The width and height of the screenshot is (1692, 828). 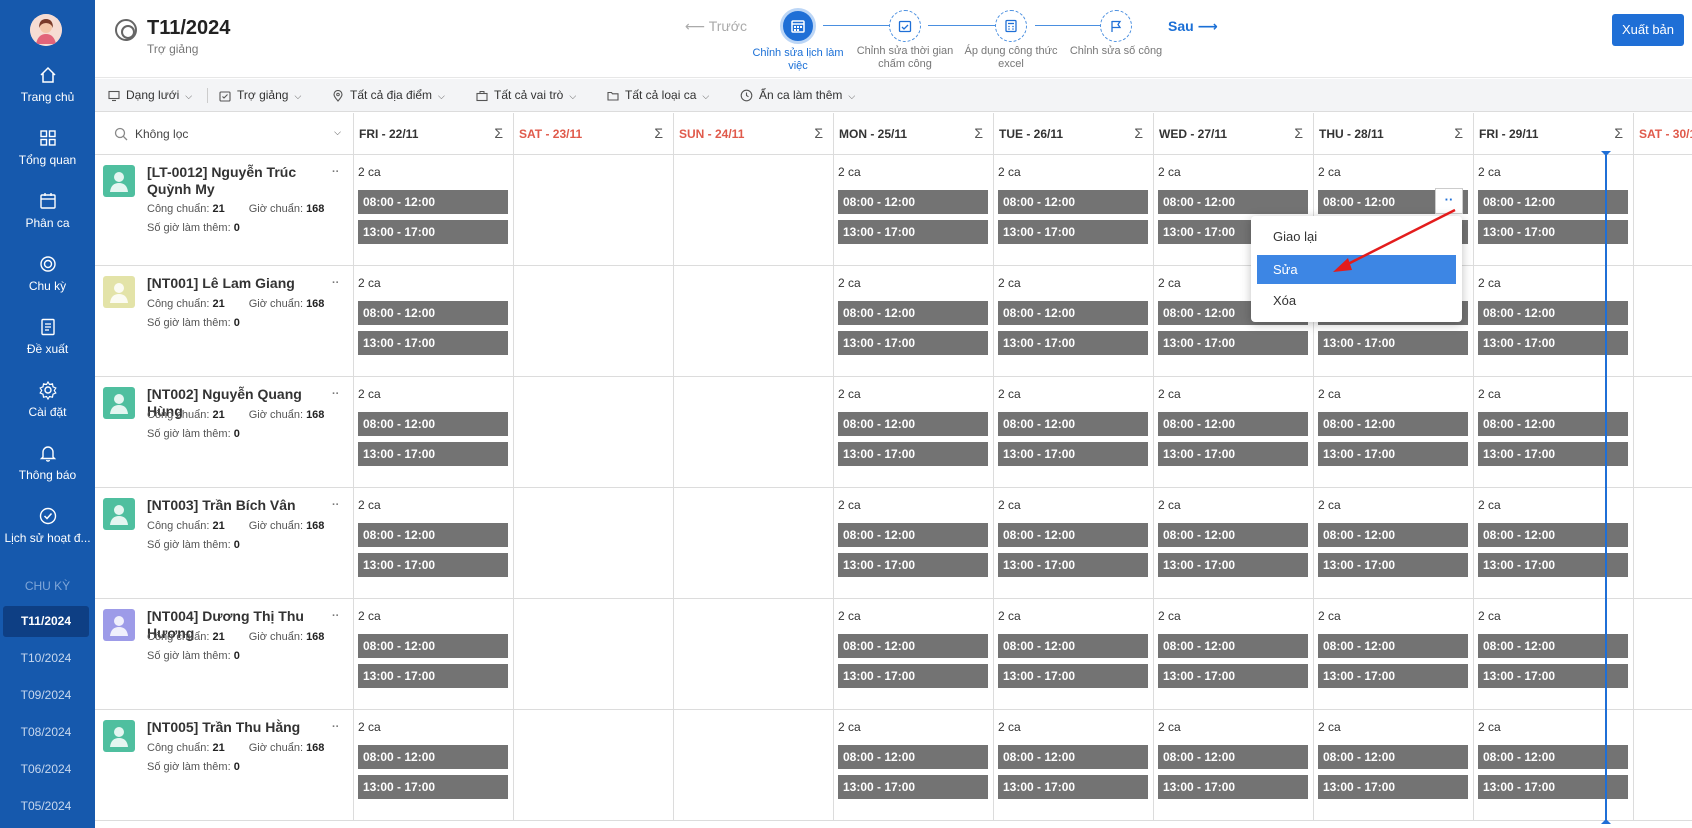 What do you see at coordinates (242, 181) in the screenshot?
I see `employee-name: [LT-0012] Nguyễn Trúc Quỳnh My` at bounding box center [242, 181].